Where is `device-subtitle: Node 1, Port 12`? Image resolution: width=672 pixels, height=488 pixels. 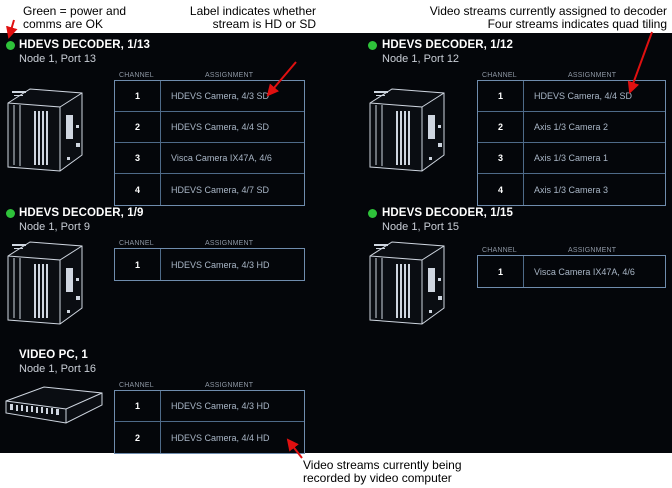
device-subtitle: Node 1, Port 12 is located at coordinates (421, 59).